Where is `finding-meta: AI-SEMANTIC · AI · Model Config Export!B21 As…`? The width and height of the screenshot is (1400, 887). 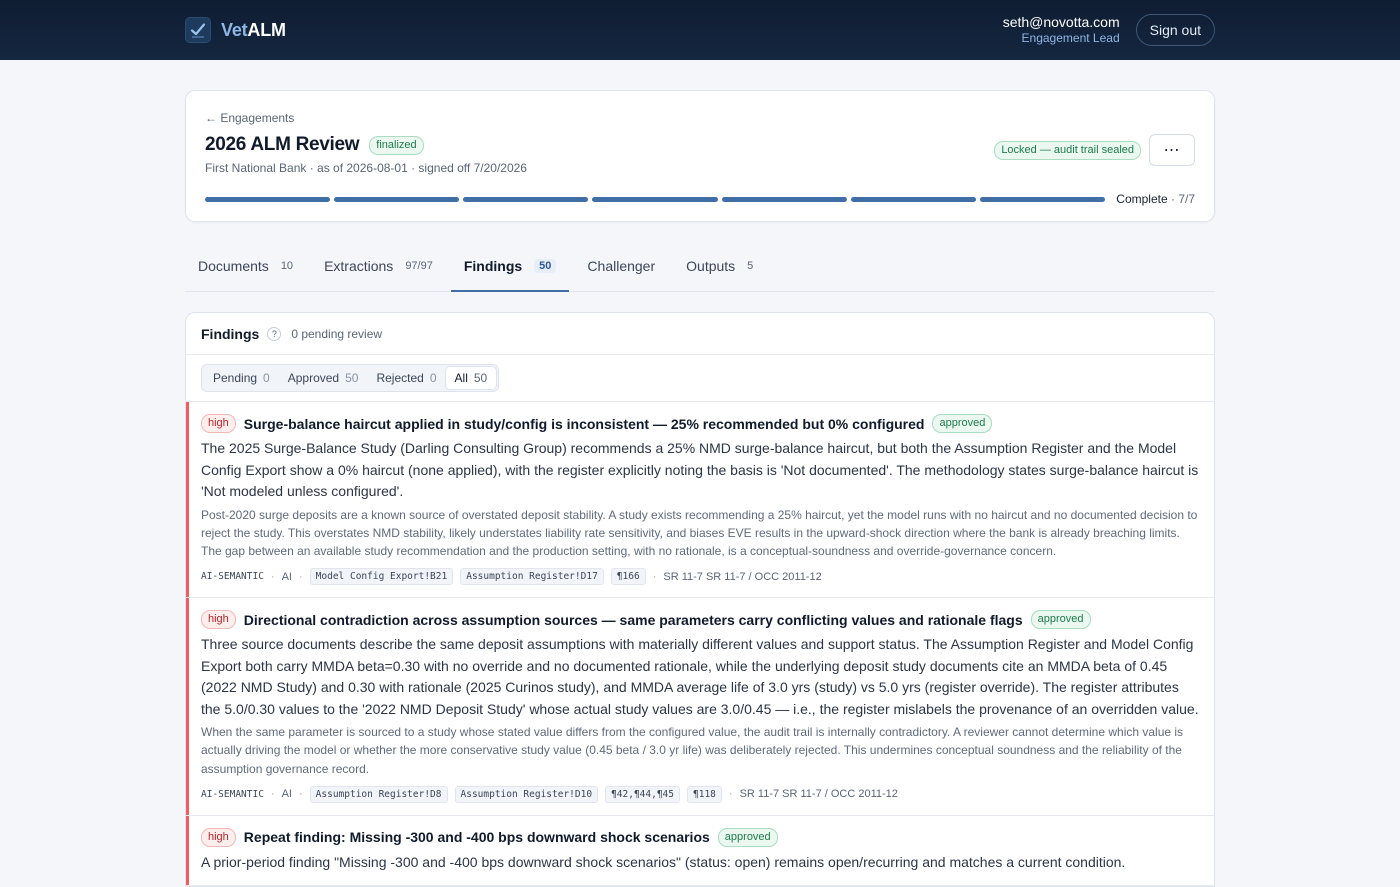
finding-meta: AI-SEMANTIC · AI · Model Config Export!B21 As… is located at coordinates (700, 577).